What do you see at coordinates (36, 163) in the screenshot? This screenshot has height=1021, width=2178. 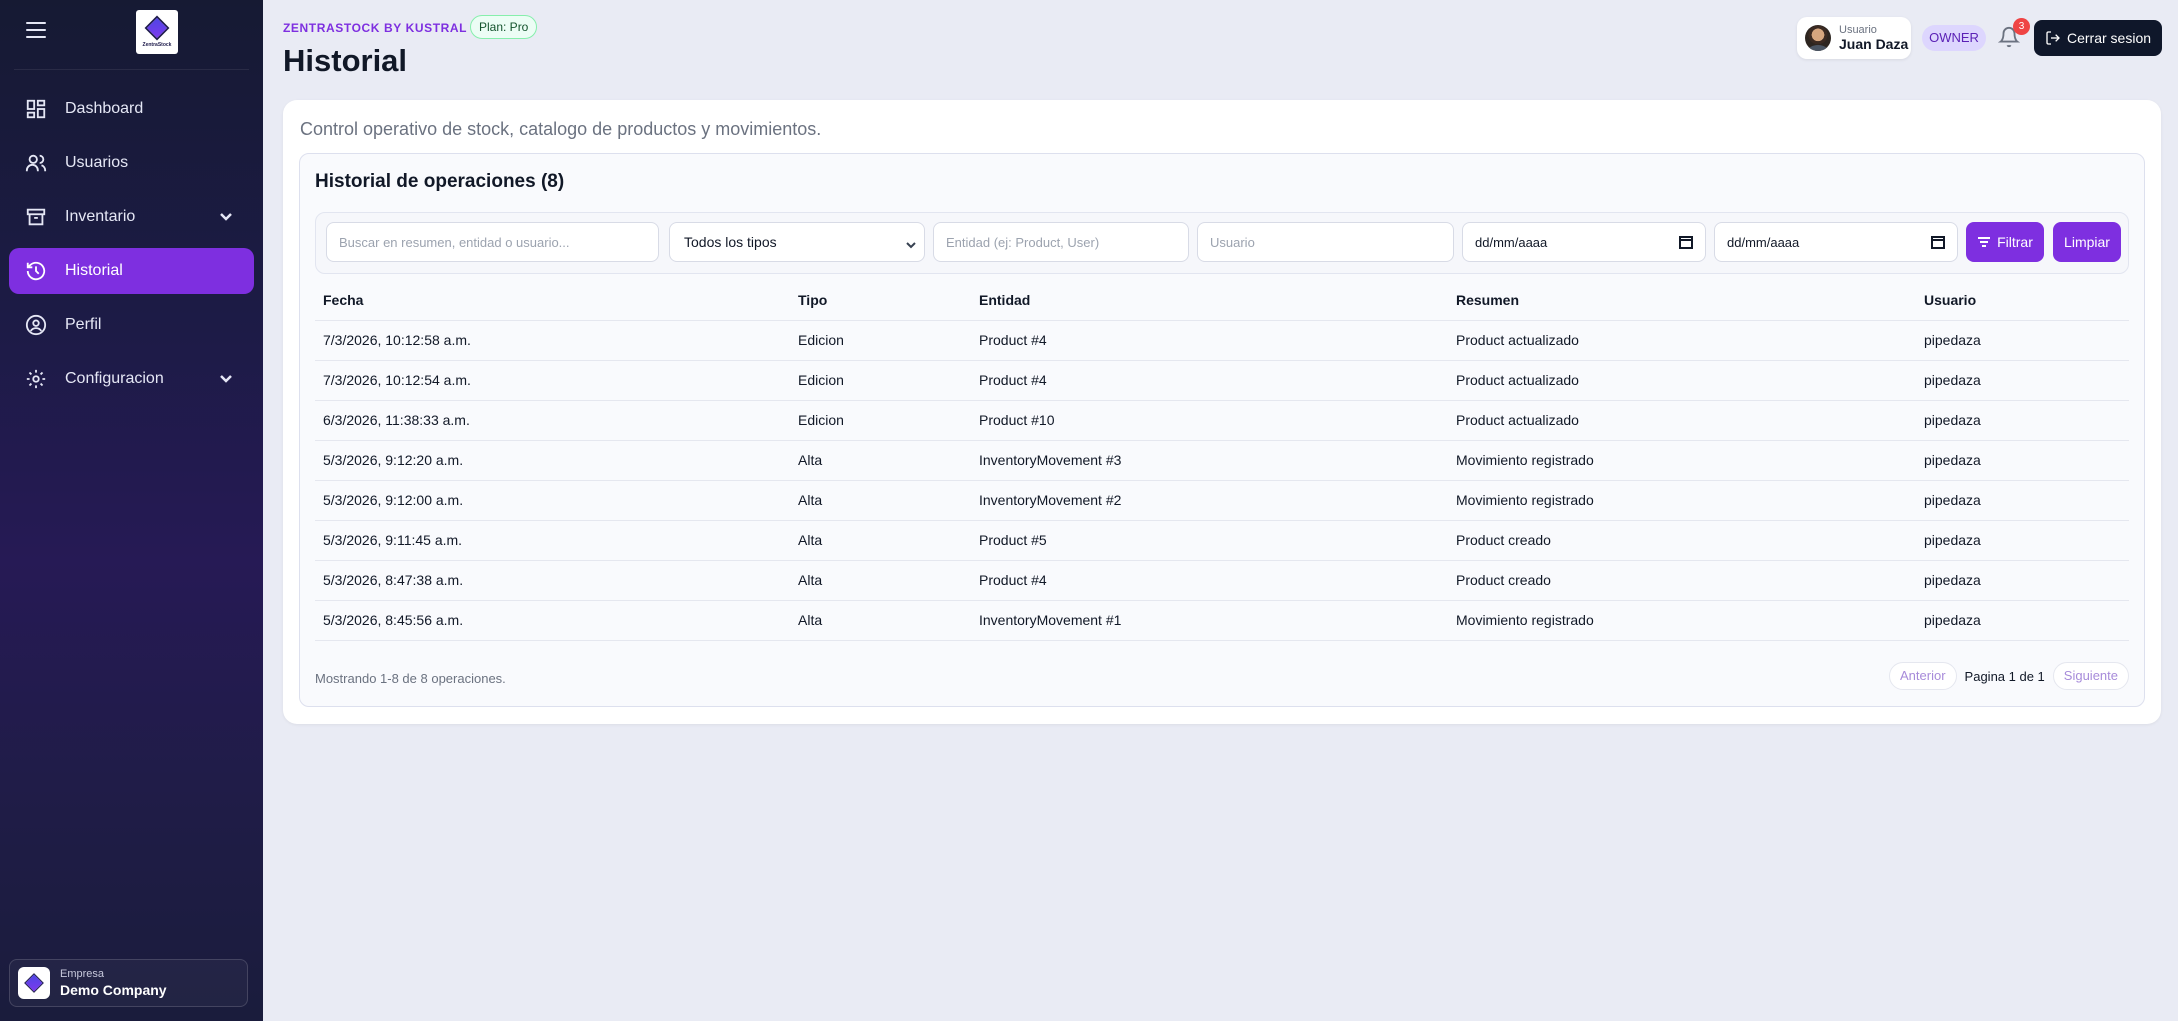 I see `users-icon` at bounding box center [36, 163].